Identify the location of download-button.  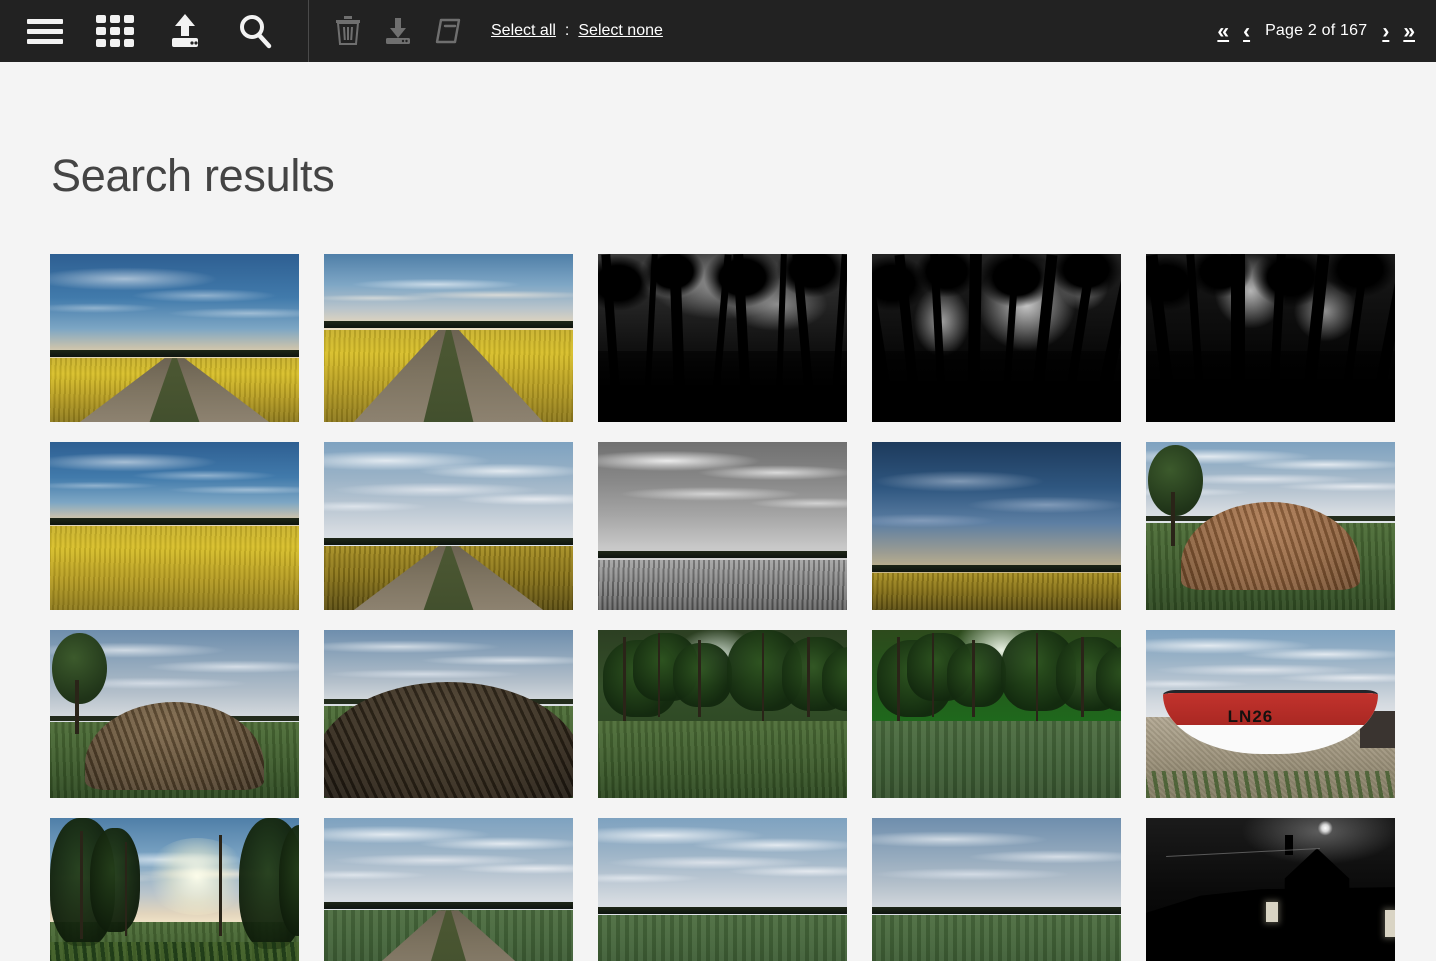
(398, 31).